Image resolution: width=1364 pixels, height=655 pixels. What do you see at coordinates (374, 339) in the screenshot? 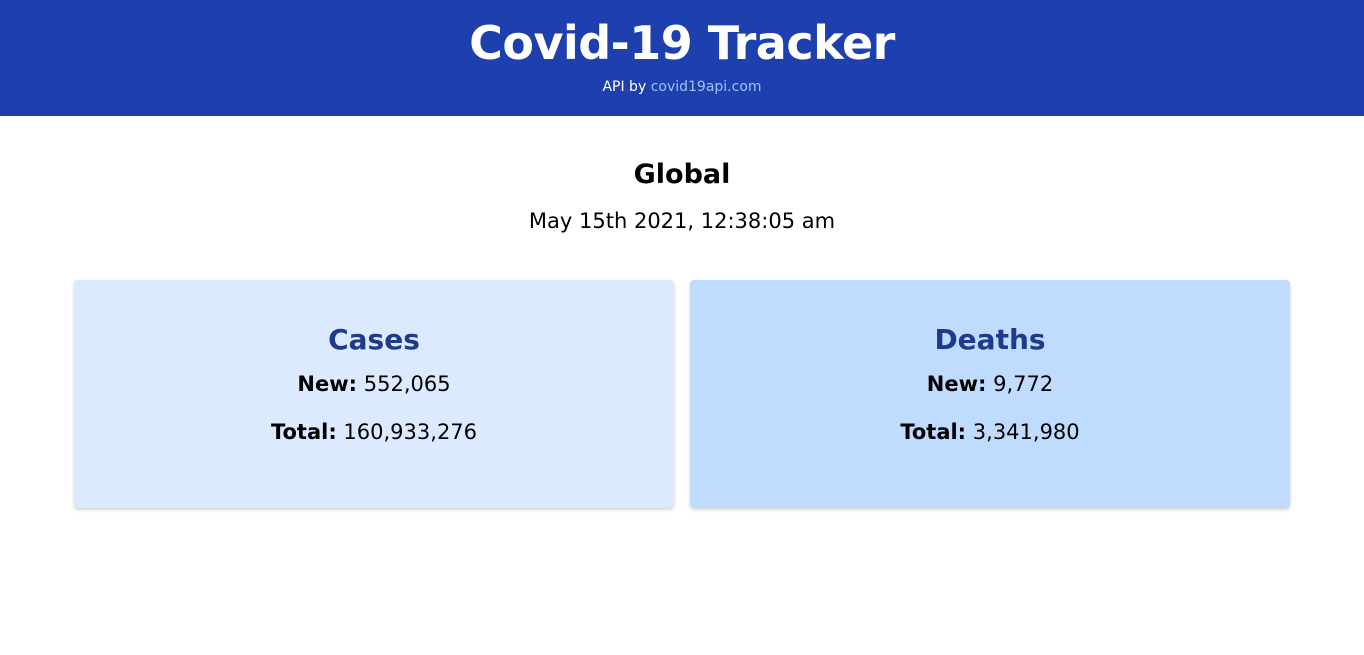
I see `cases-card-title: Cases` at bounding box center [374, 339].